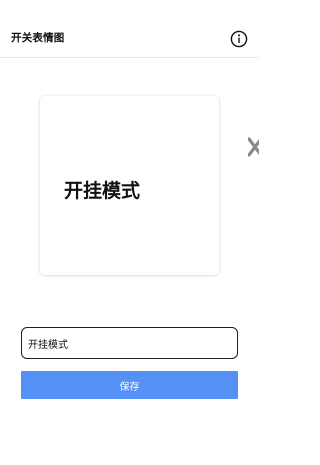 This screenshot has height=465, width=320. I want to click on info-circle-icon, so click(239, 39).